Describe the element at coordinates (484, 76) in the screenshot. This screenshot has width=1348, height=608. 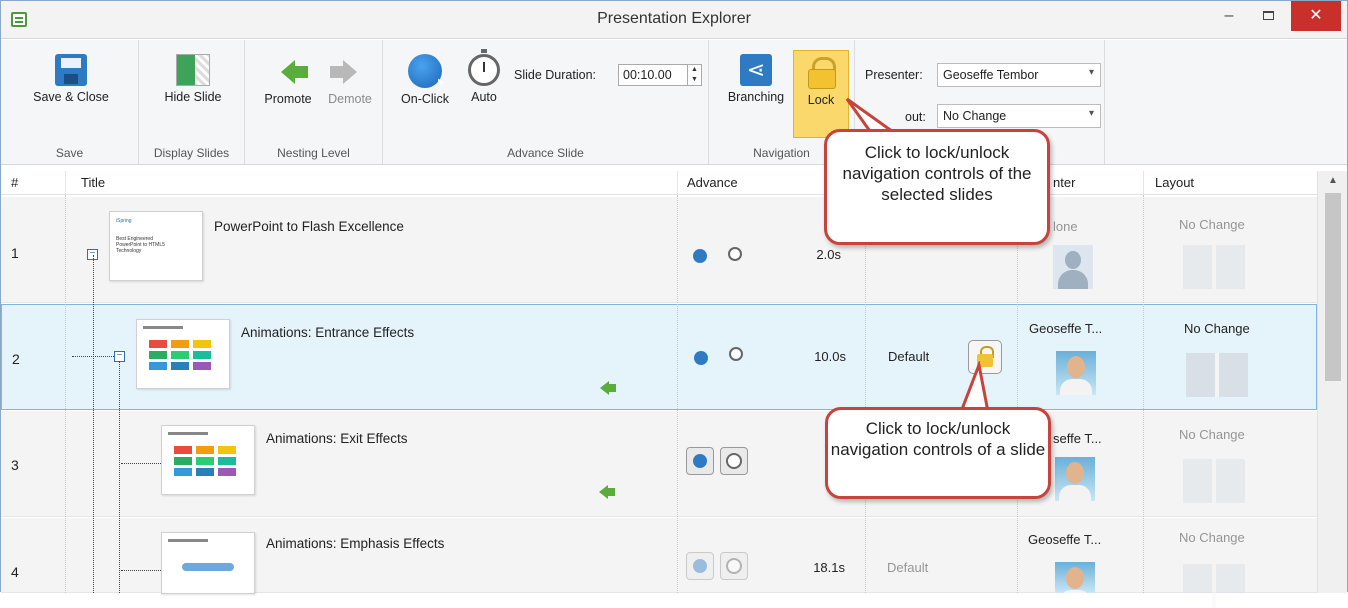
I see `auto-button: Auto` at that location.